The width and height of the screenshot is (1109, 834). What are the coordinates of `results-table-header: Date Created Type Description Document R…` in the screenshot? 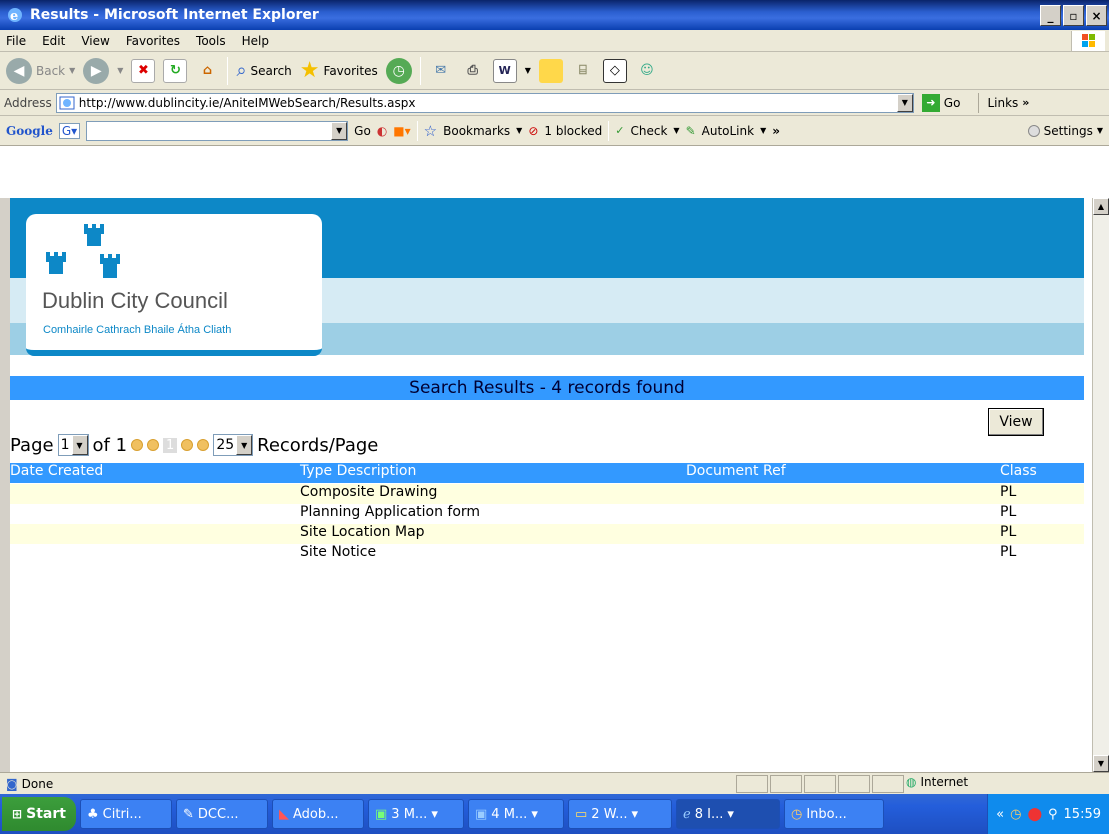 It's located at (547, 473).